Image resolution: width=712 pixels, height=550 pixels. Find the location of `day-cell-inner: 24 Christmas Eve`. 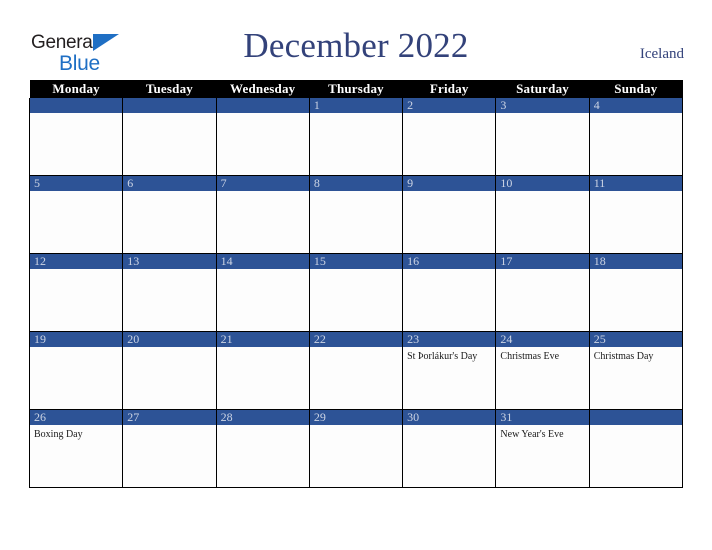

day-cell-inner: 24 Christmas Eve is located at coordinates (542, 370).